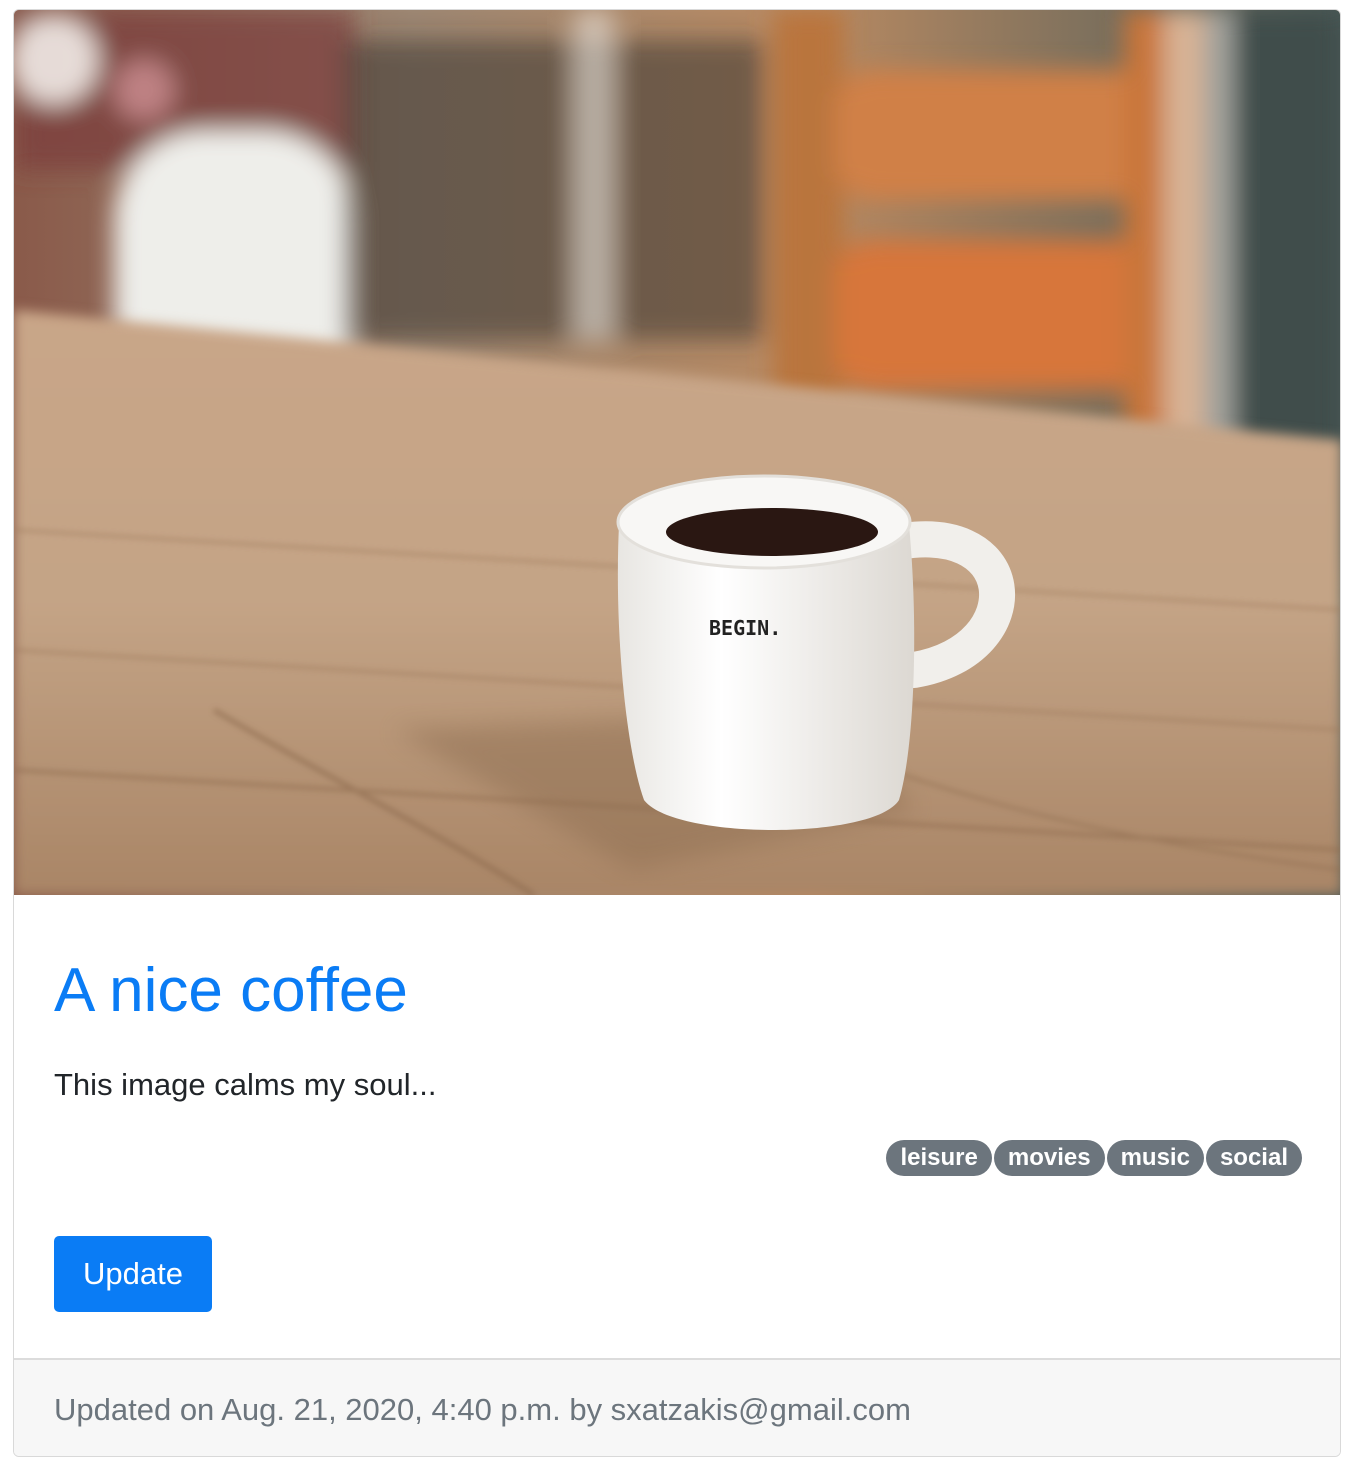 The image size is (1364, 1472). I want to click on tag-badge: leisure, so click(939, 1158).